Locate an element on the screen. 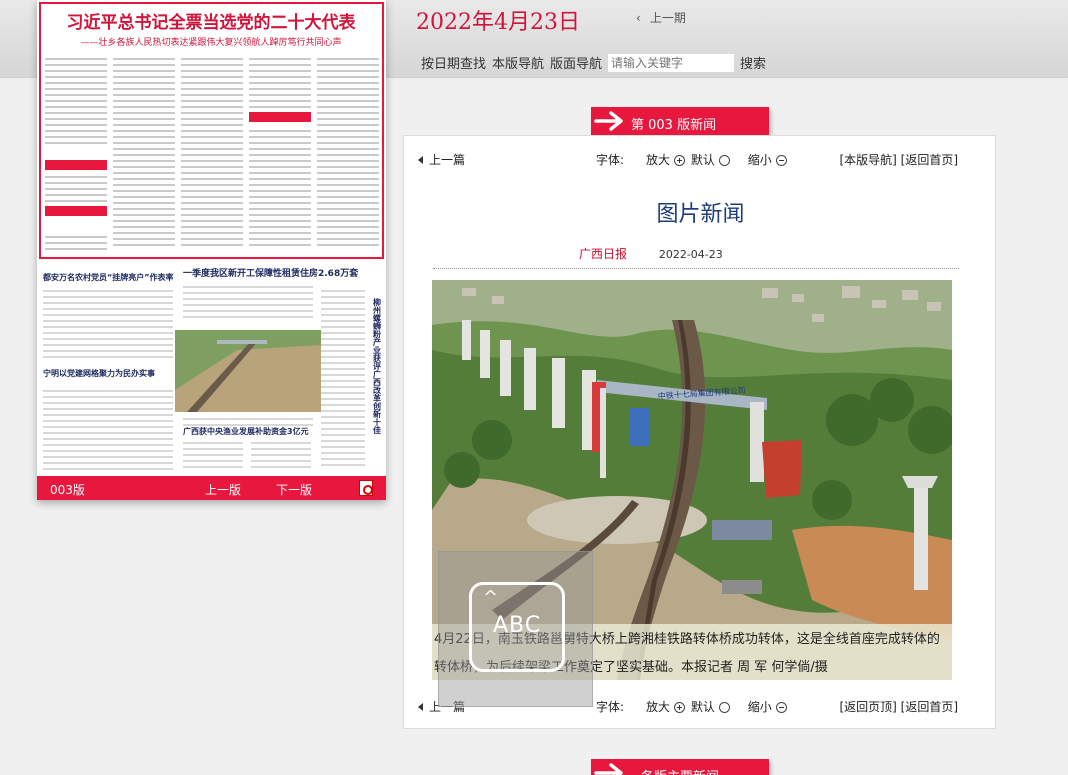 This screenshot has width=1068, height=775. header-nav: 按日期查找 本版导航 版面导航 搜索 is located at coordinates (593, 62).